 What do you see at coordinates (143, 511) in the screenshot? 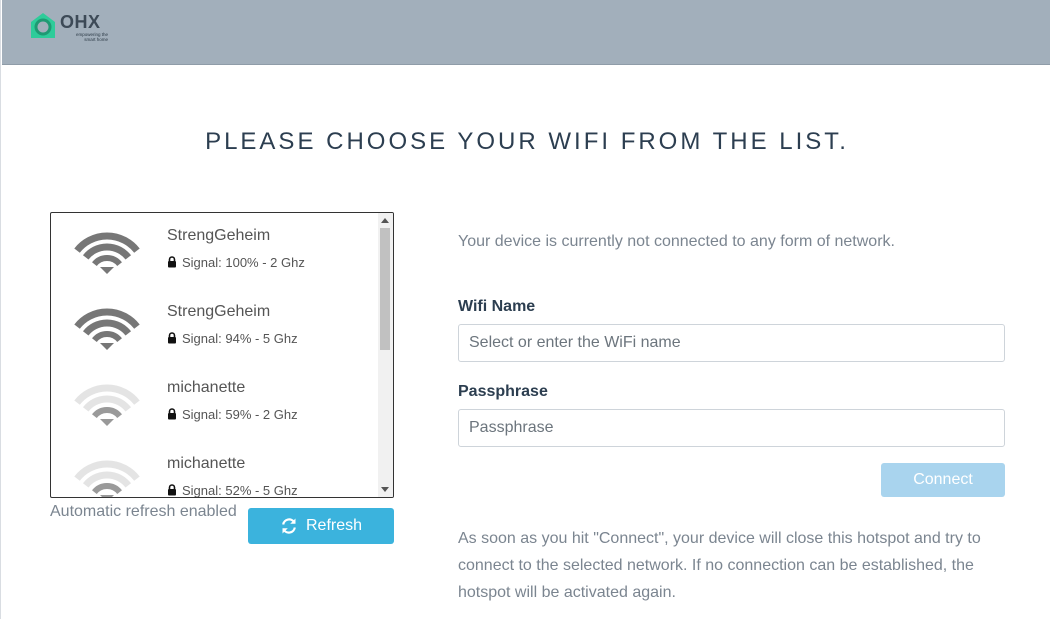
I see `auto-refresh-status: Automatic refresh enabled` at bounding box center [143, 511].